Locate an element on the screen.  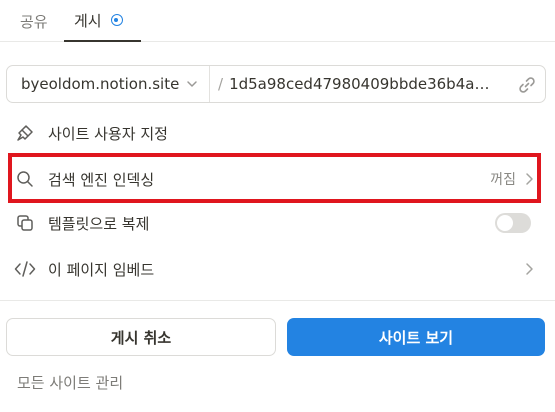
unpublish-button-label: 게시 취소 is located at coordinates (141, 337).